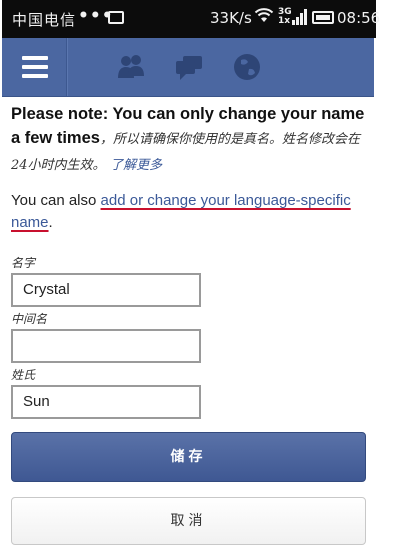 Image resolution: width=400 pixels, height=558 pixels. Describe the element at coordinates (188, 457) in the screenshot. I see `save-button: 储存` at that location.